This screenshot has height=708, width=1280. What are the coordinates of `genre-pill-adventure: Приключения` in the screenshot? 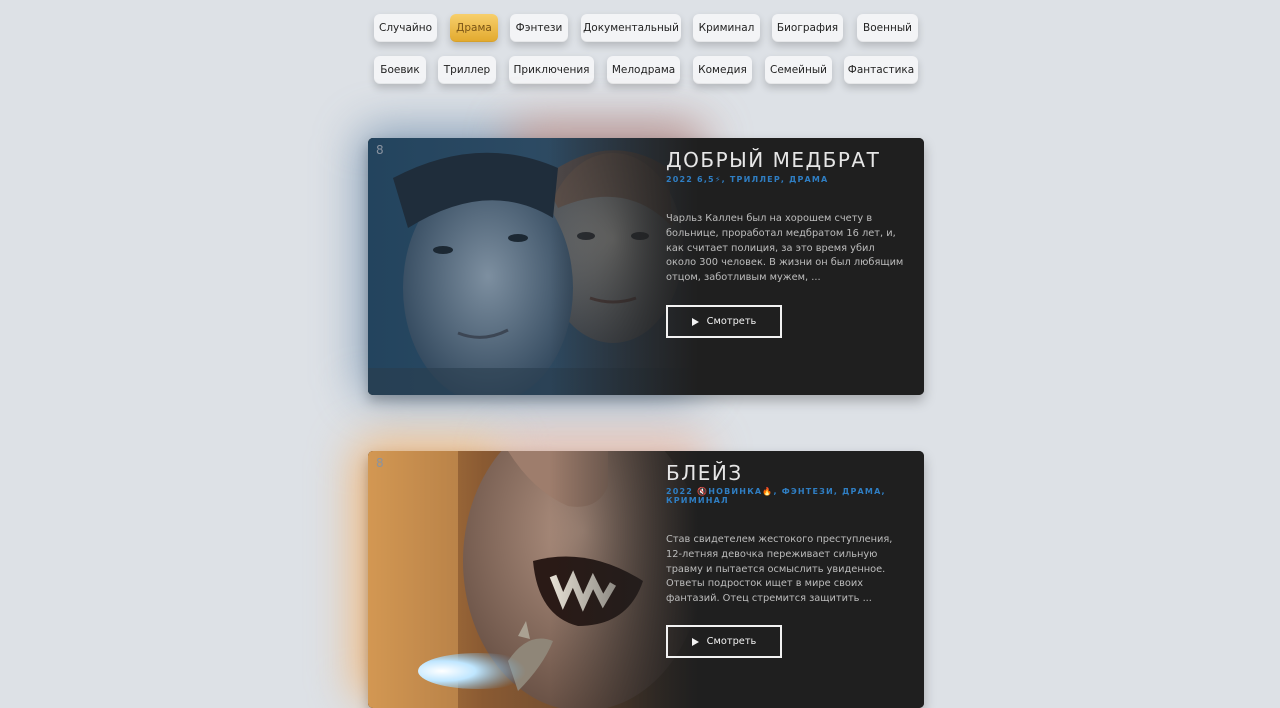 It's located at (551, 70).